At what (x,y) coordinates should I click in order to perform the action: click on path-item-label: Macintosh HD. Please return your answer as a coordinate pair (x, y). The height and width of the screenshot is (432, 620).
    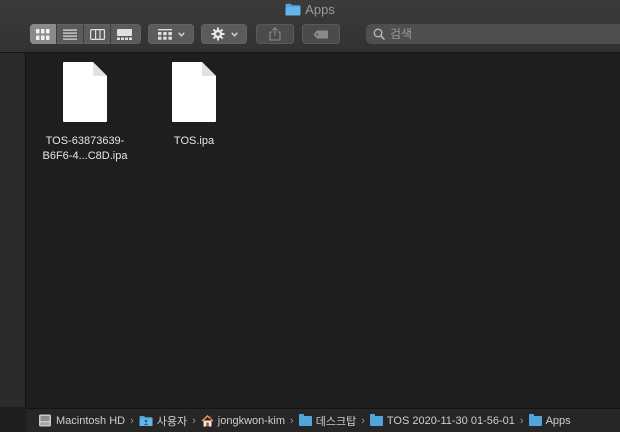
    Looking at the image, I should click on (91, 420).